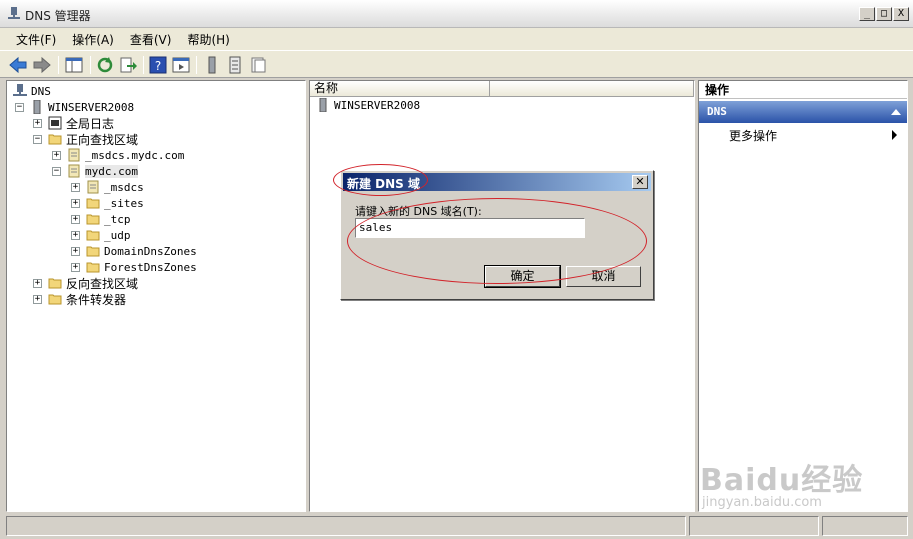 The height and width of the screenshot is (539, 913). I want to click on column-header-name: 名称, so click(400, 89).